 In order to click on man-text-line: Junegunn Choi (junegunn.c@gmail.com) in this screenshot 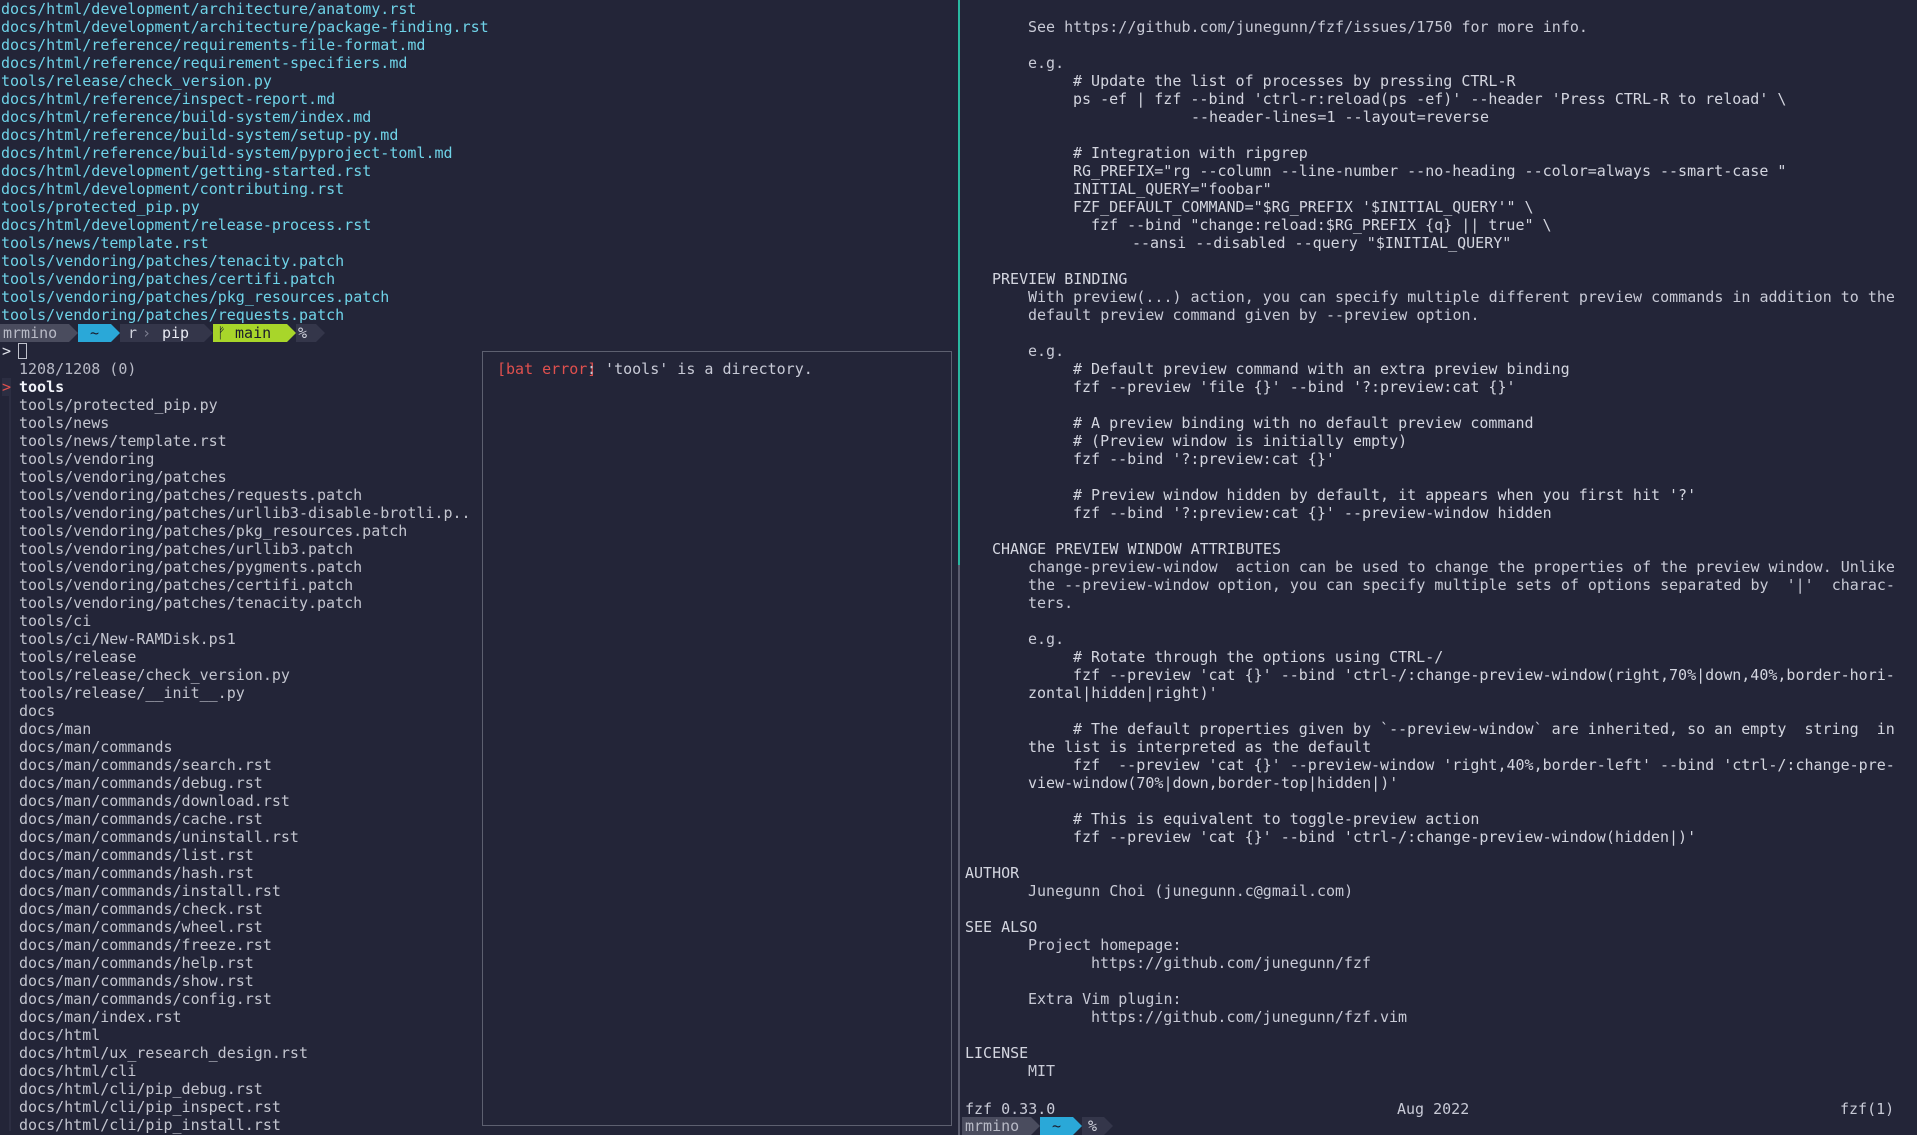, I will do `click(1191, 891)`.